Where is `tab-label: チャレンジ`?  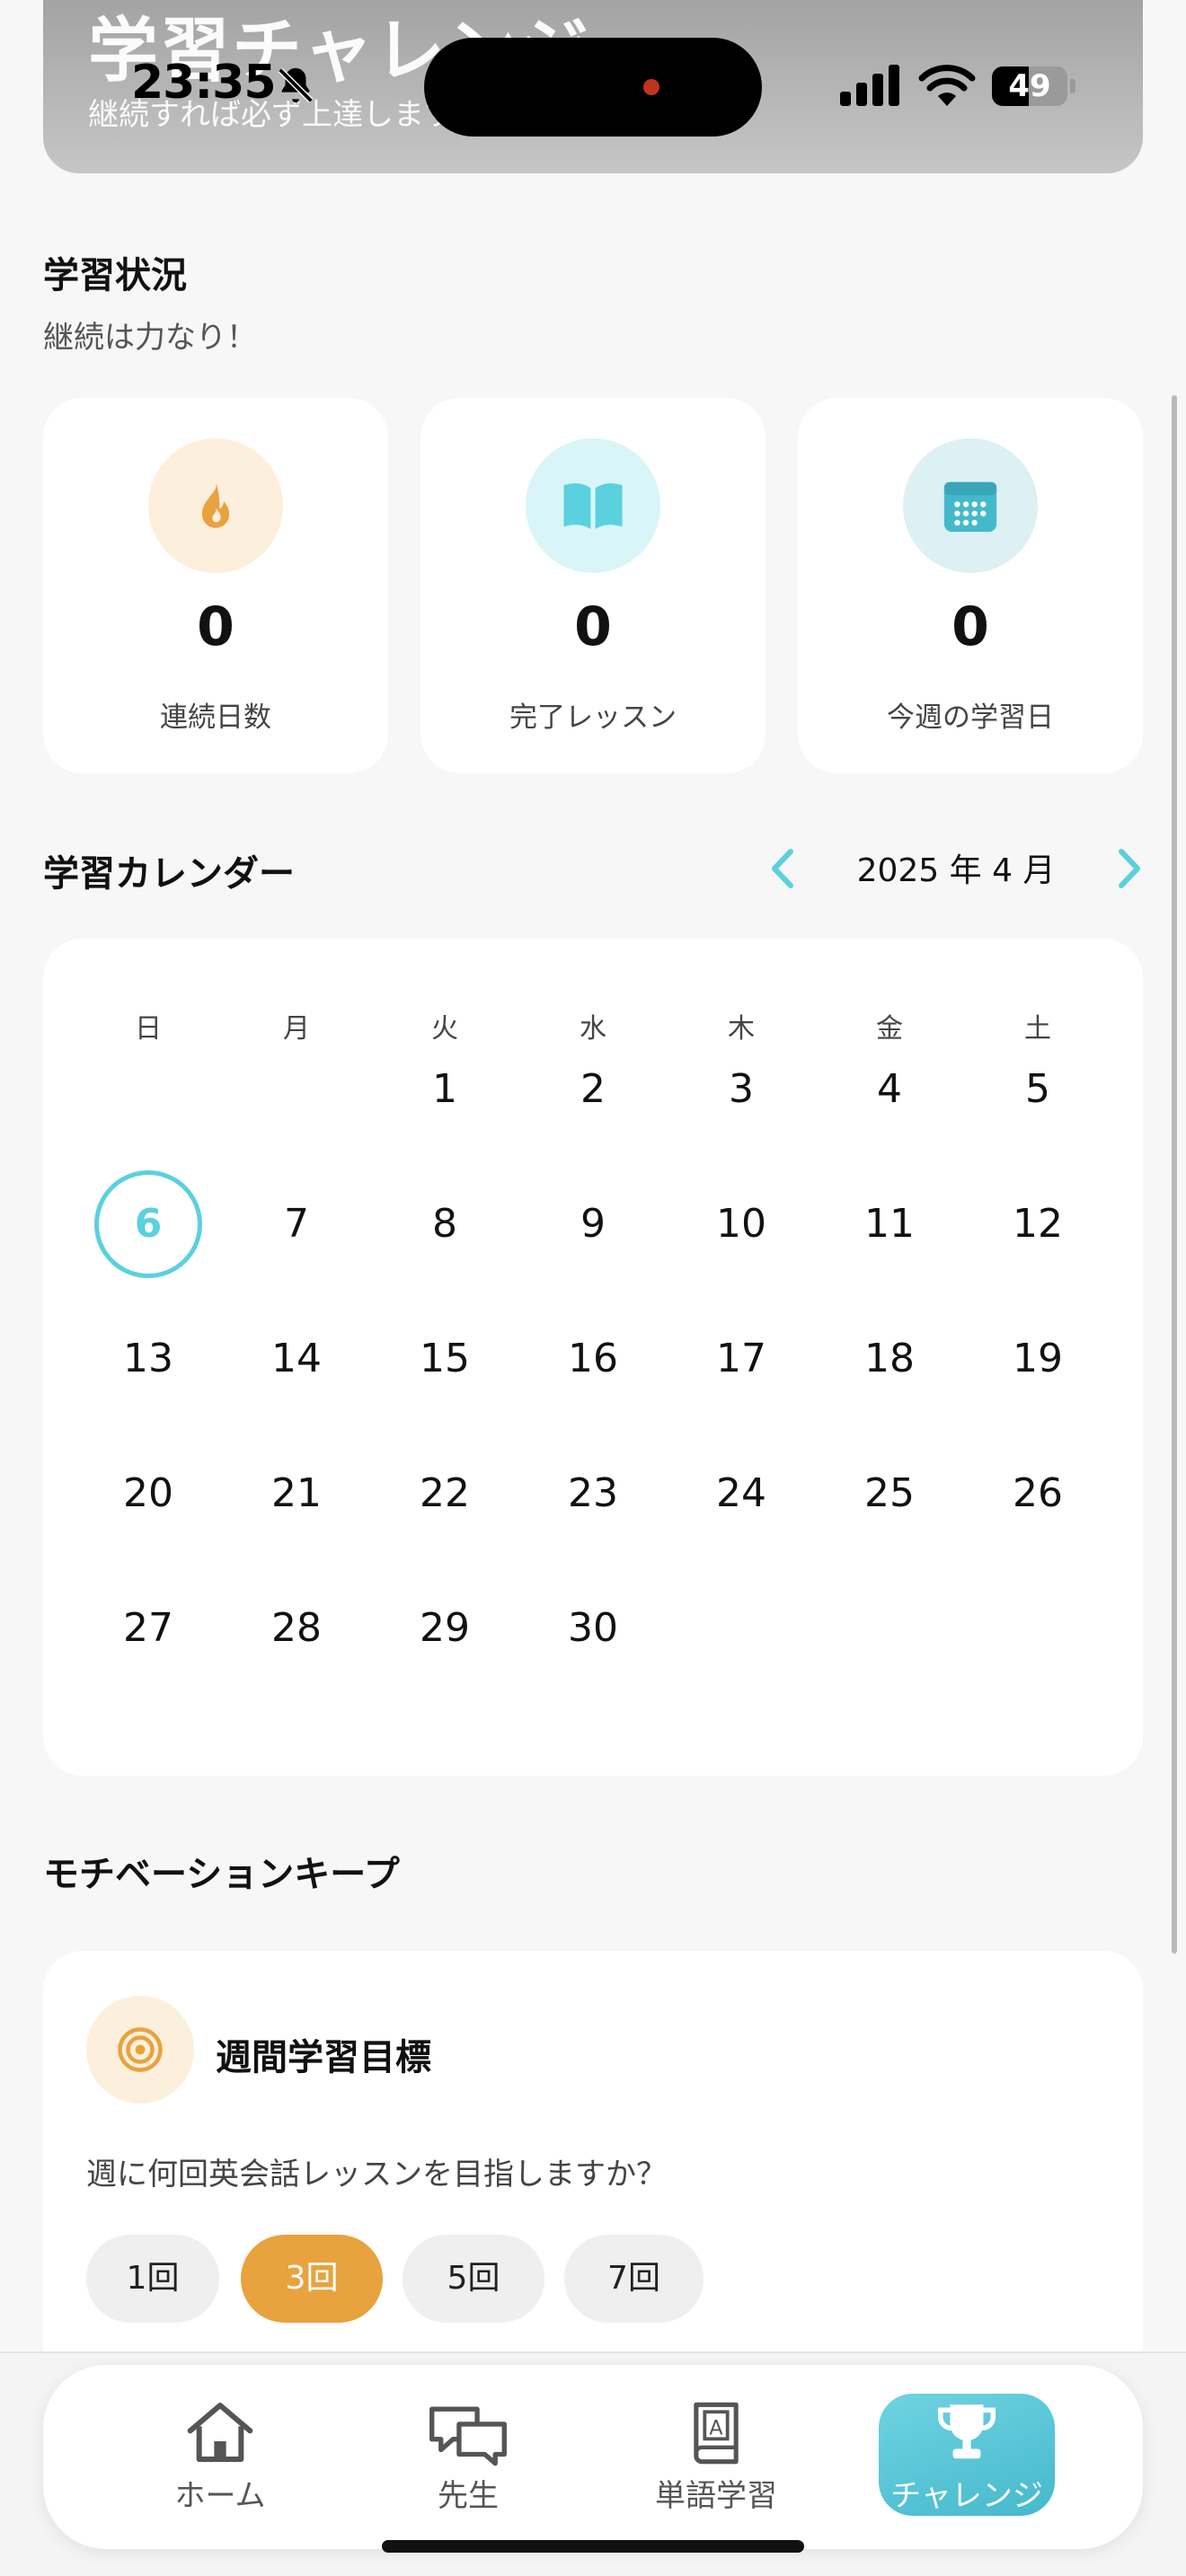
tab-label: チャレンジ is located at coordinates (966, 2496).